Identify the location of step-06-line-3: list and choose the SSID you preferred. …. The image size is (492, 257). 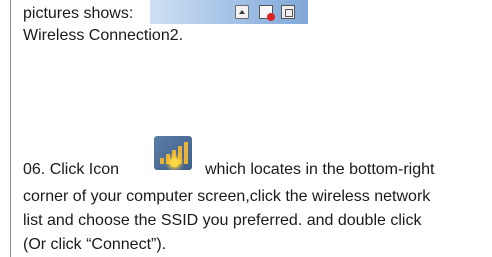
(222, 220).